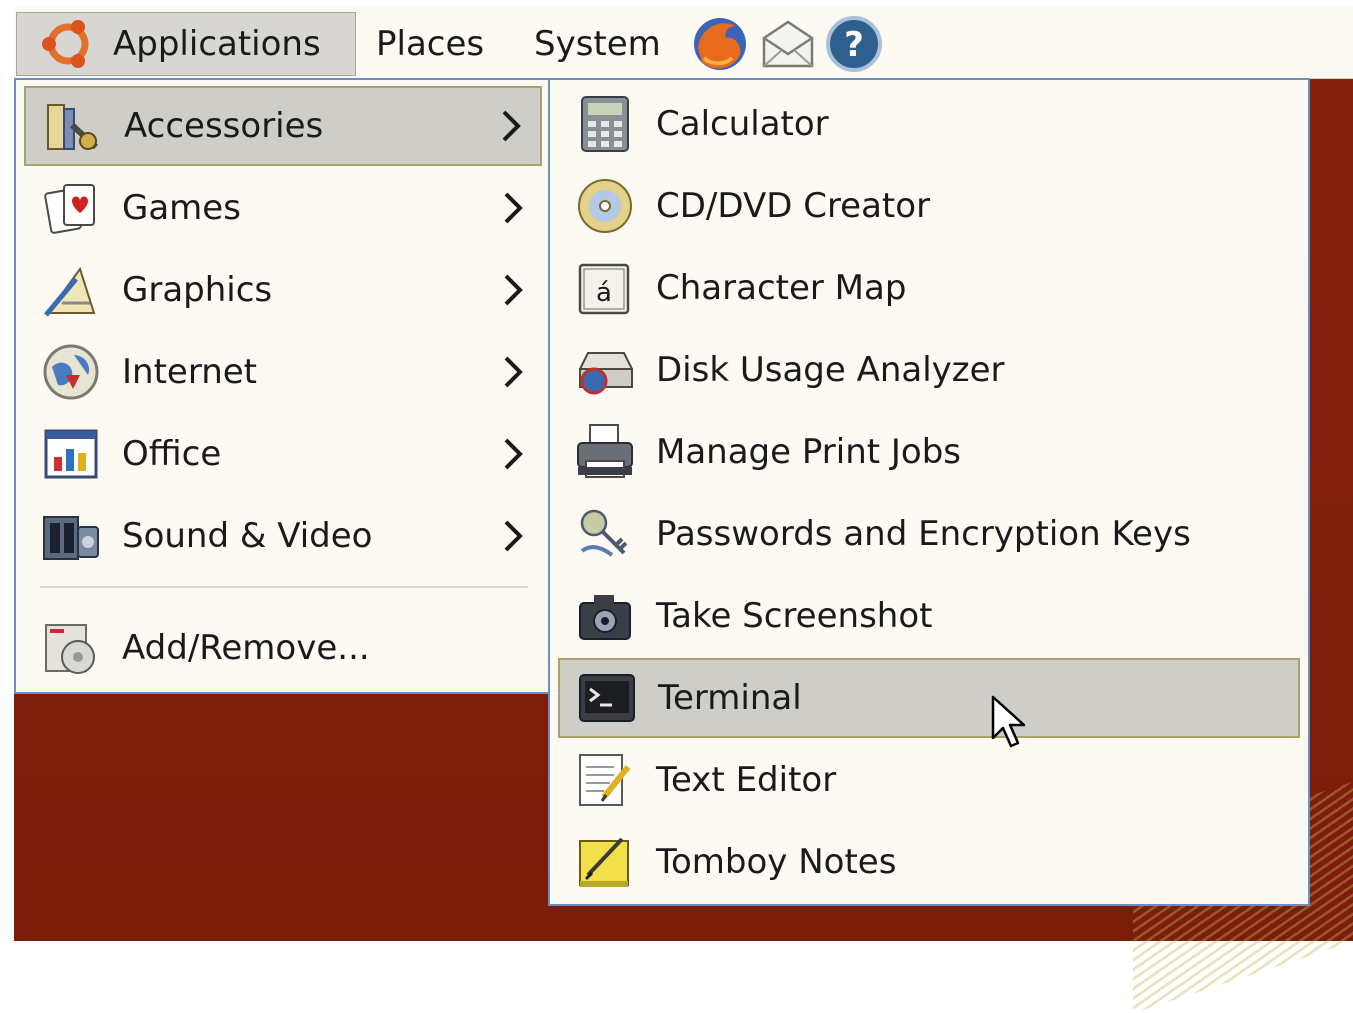 This screenshot has height=1013, width=1353. What do you see at coordinates (71, 454) in the screenshot?
I see `office-icon` at bounding box center [71, 454].